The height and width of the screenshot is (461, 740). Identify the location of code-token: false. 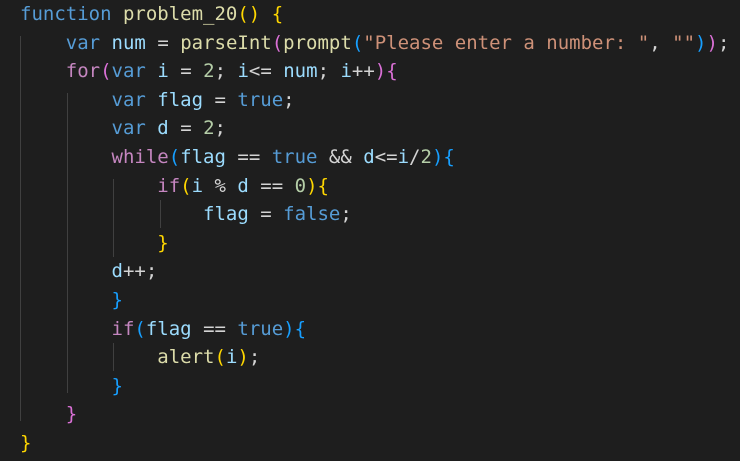
(312, 214).